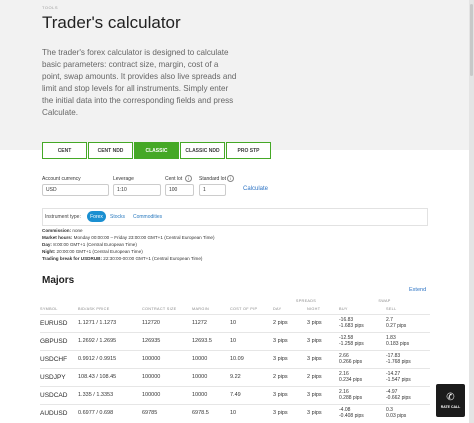 The width and height of the screenshot is (474, 423). I want to click on callback-button: ✆ RATE CALL, so click(450, 400).